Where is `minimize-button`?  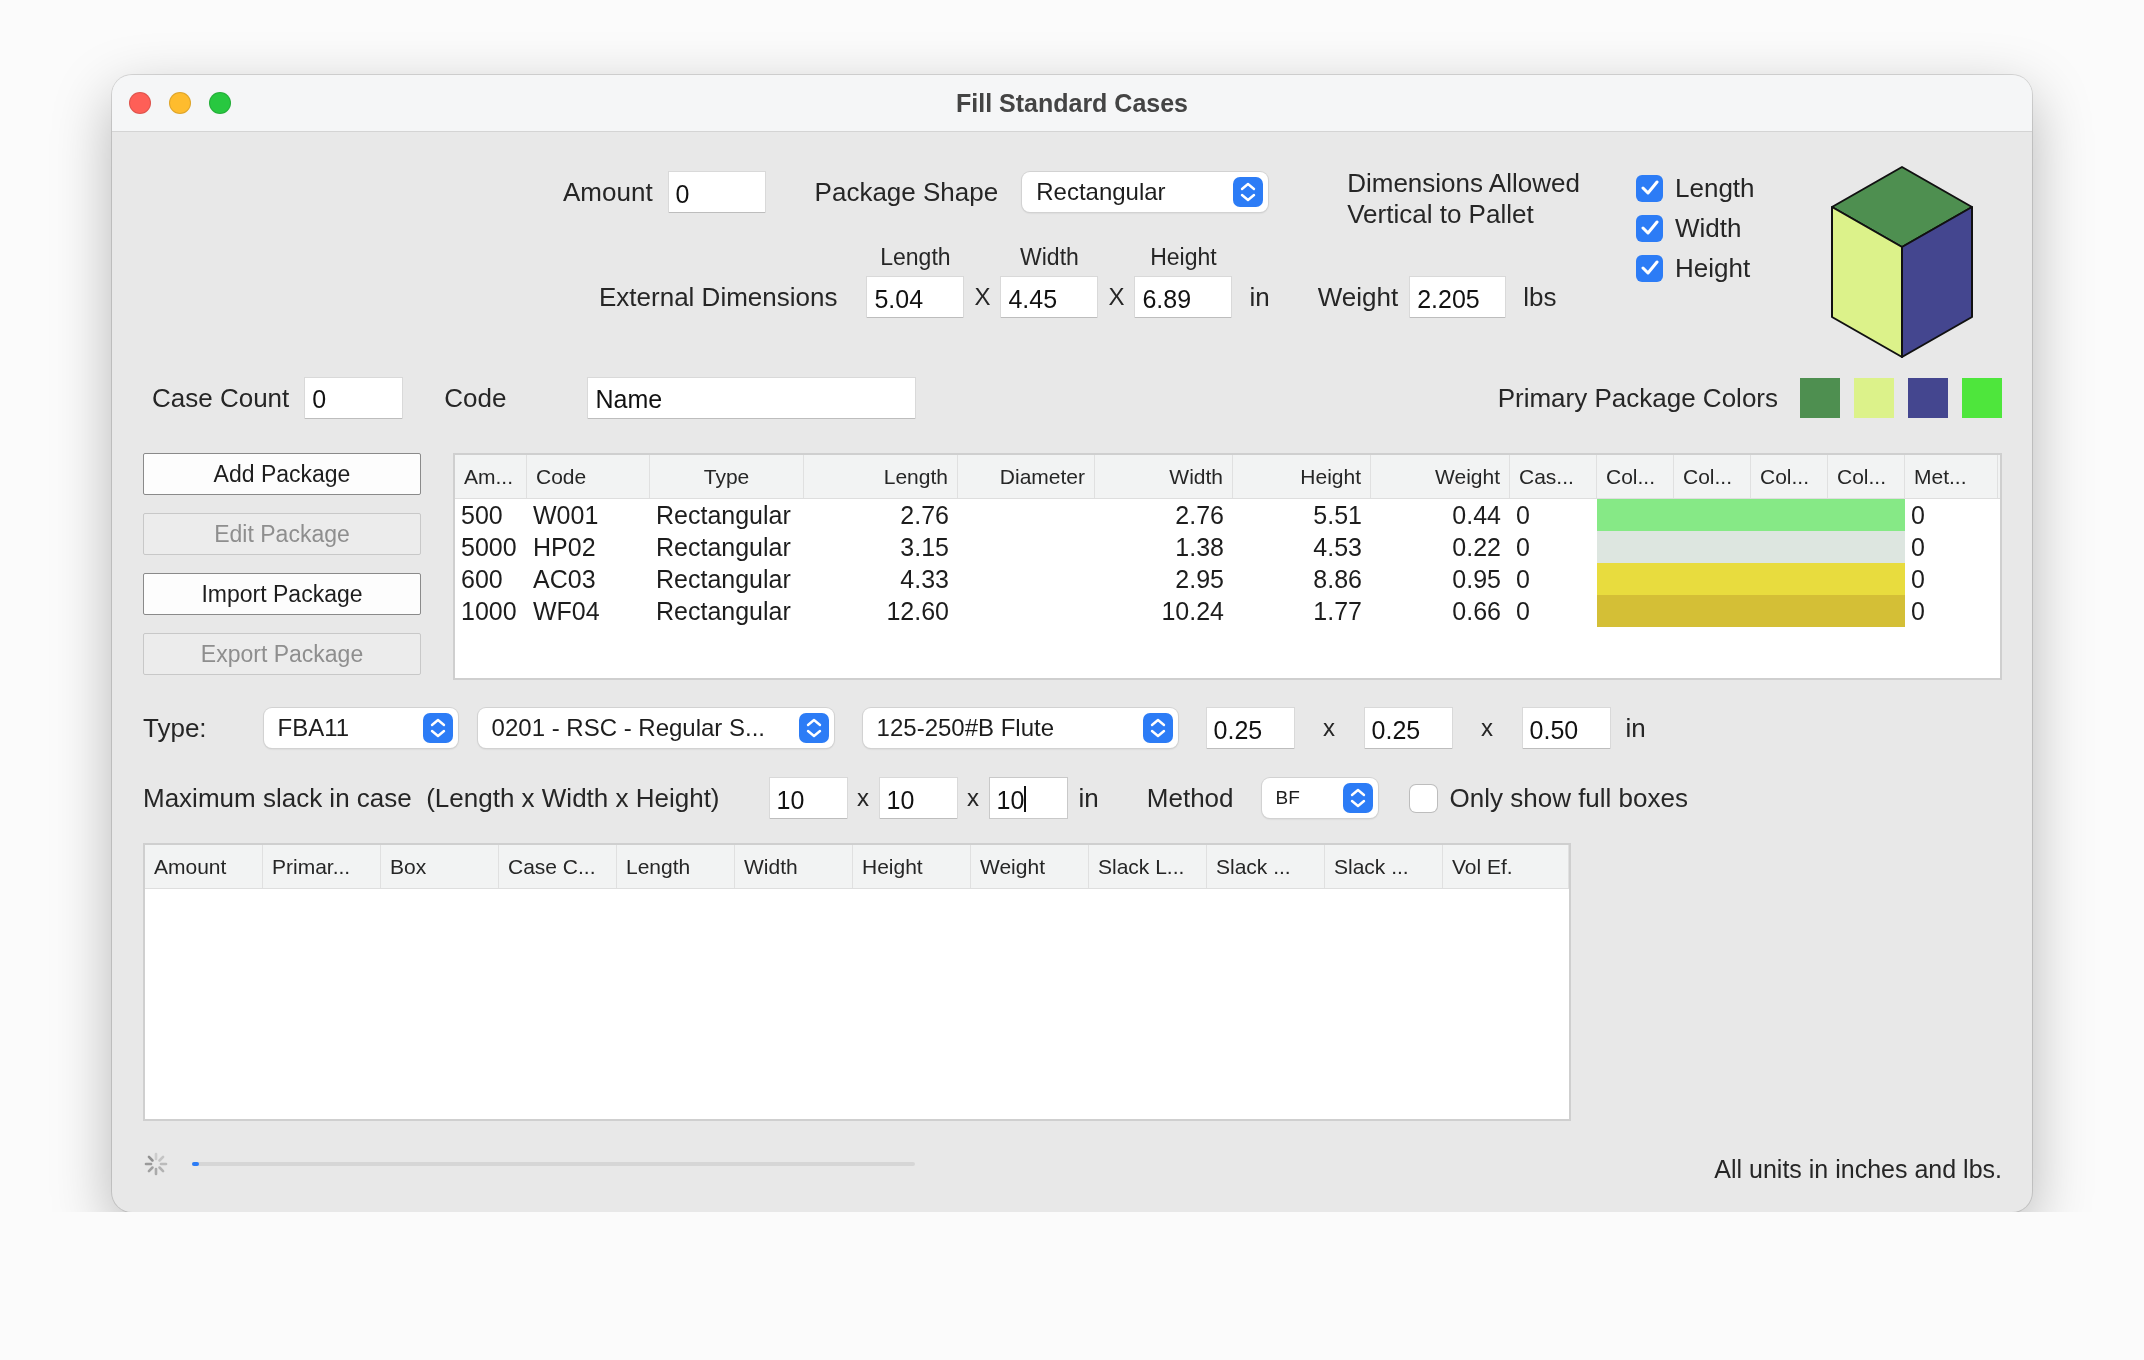
minimize-button is located at coordinates (180, 103).